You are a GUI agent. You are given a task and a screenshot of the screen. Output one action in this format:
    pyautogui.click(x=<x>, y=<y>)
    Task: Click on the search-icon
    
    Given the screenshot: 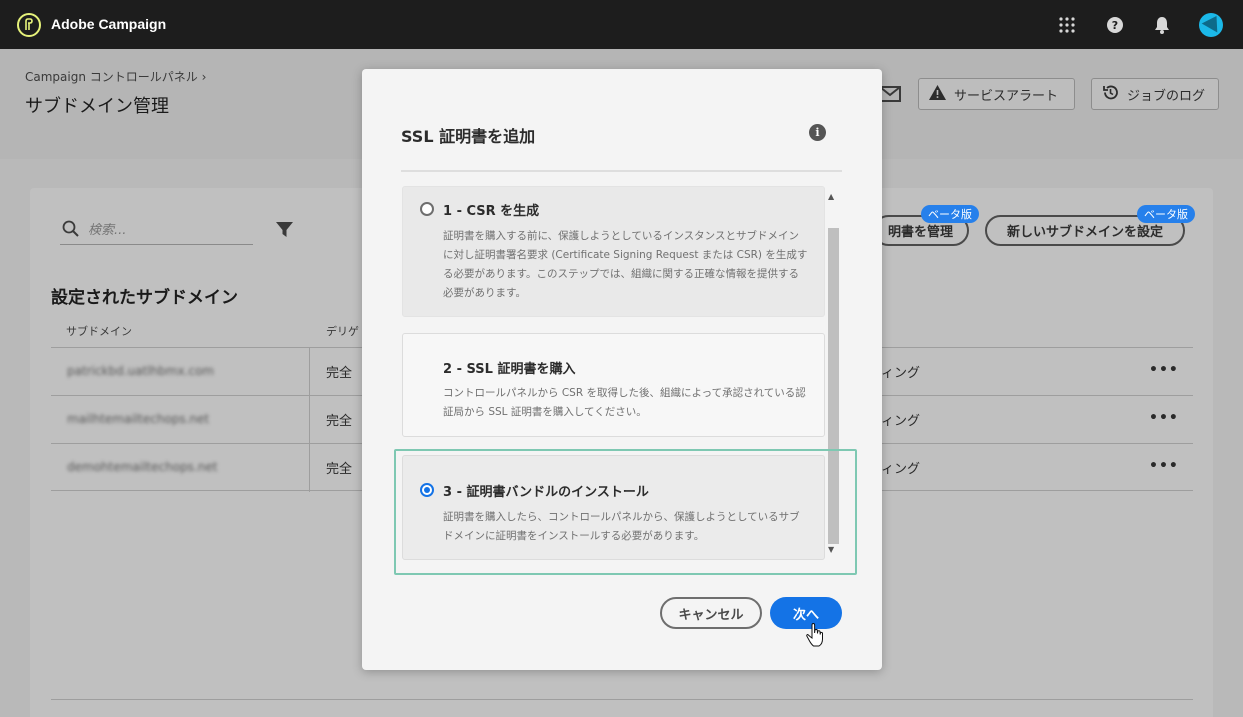 What is the action you would take?
    pyautogui.click(x=71, y=230)
    